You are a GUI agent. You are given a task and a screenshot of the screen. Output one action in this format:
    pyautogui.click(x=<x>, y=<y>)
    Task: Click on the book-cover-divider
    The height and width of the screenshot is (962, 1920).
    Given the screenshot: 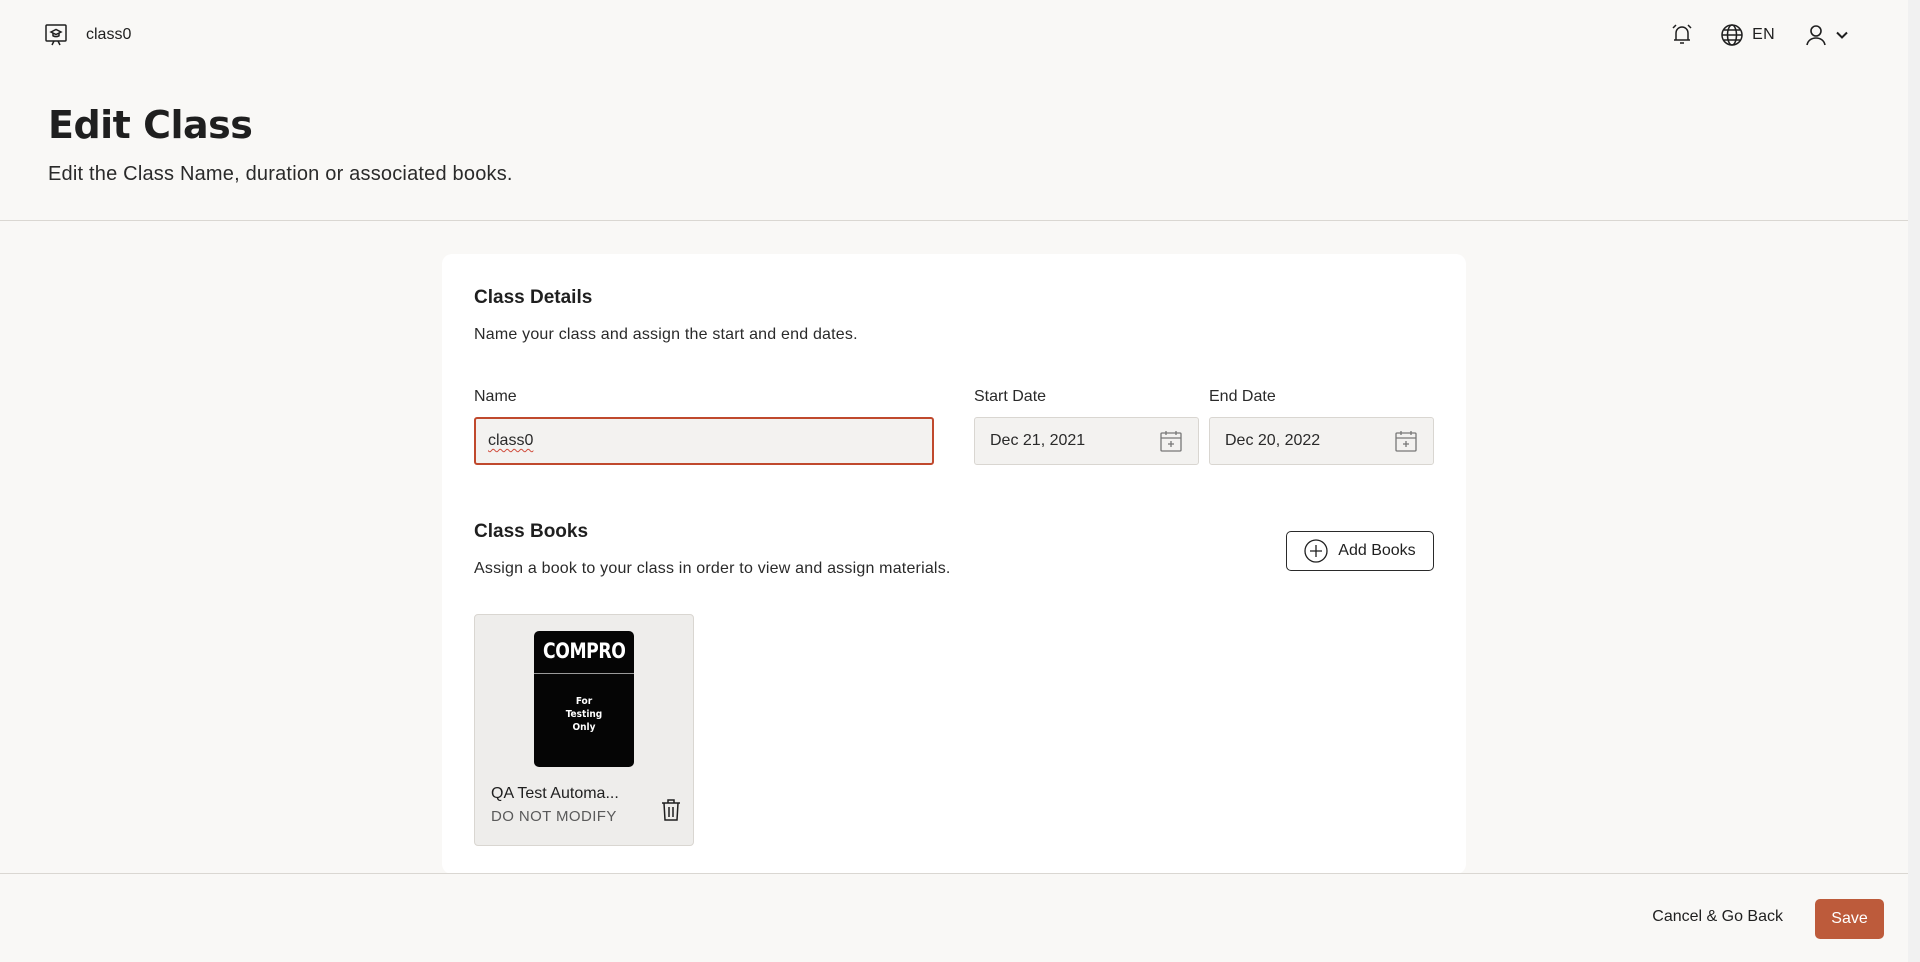 What is the action you would take?
    pyautogui.click(x=584, y=673)
    